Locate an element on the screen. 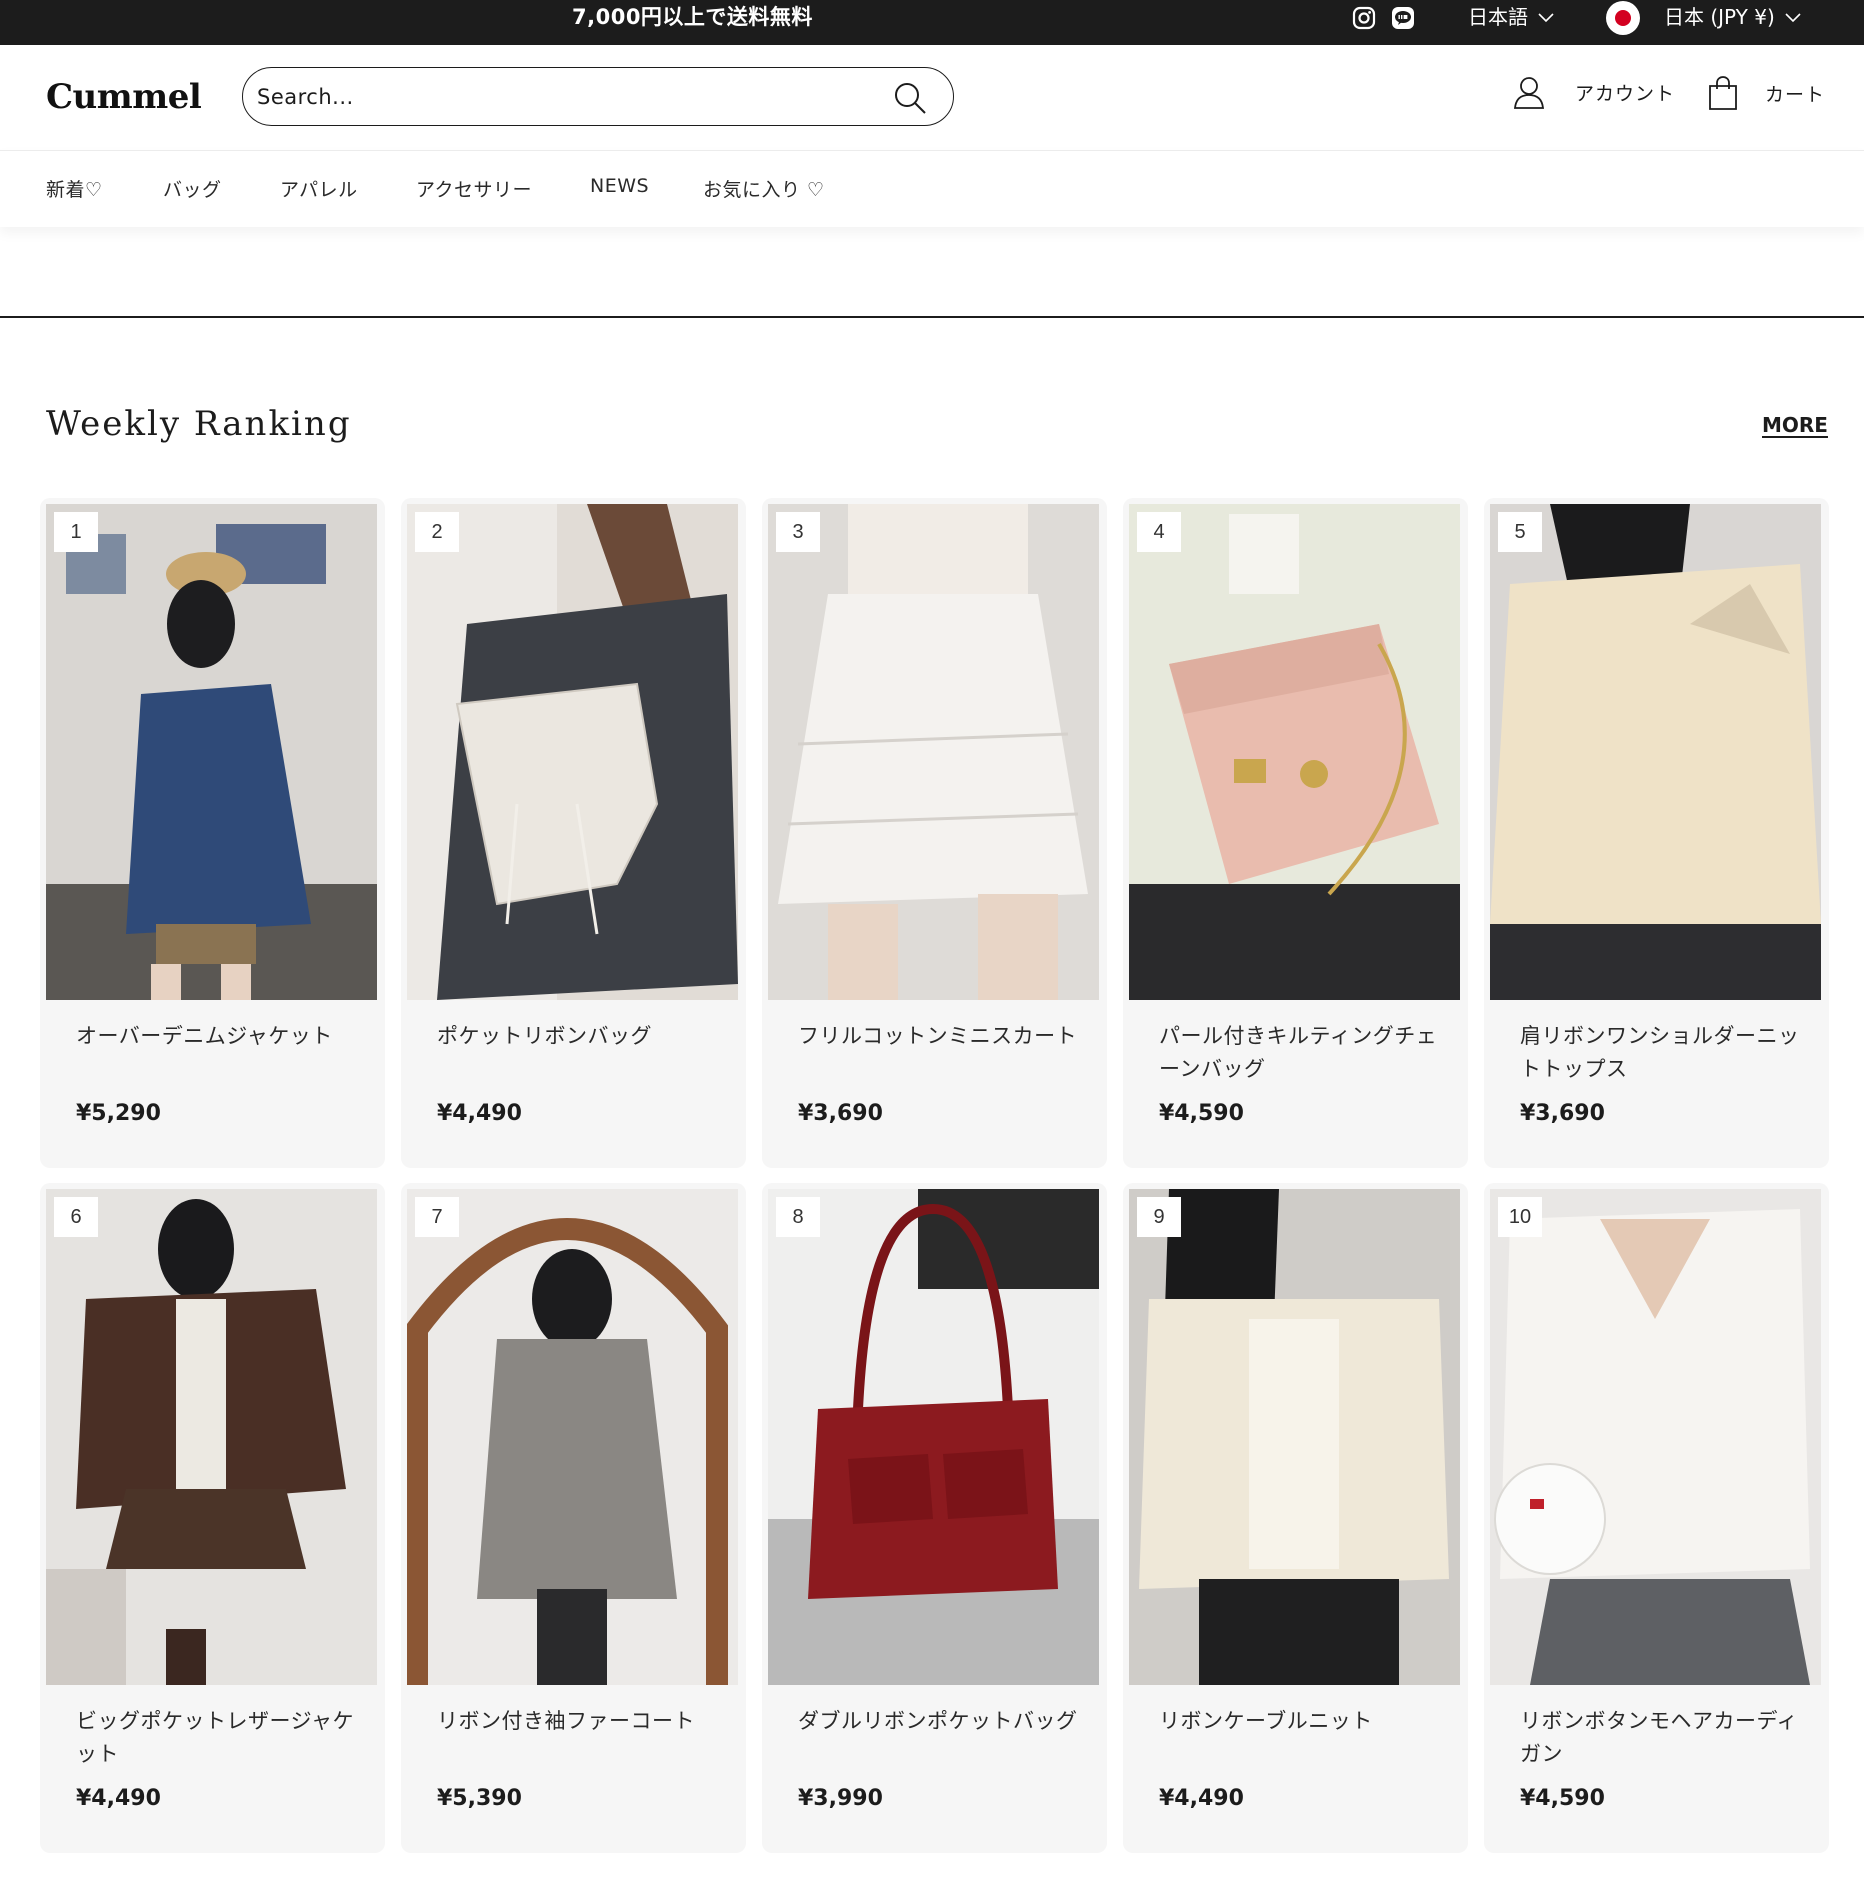 The width and height of the screenshot is (1864, 1897). rank-badge: 7 is located at coordinates (437, 1217).